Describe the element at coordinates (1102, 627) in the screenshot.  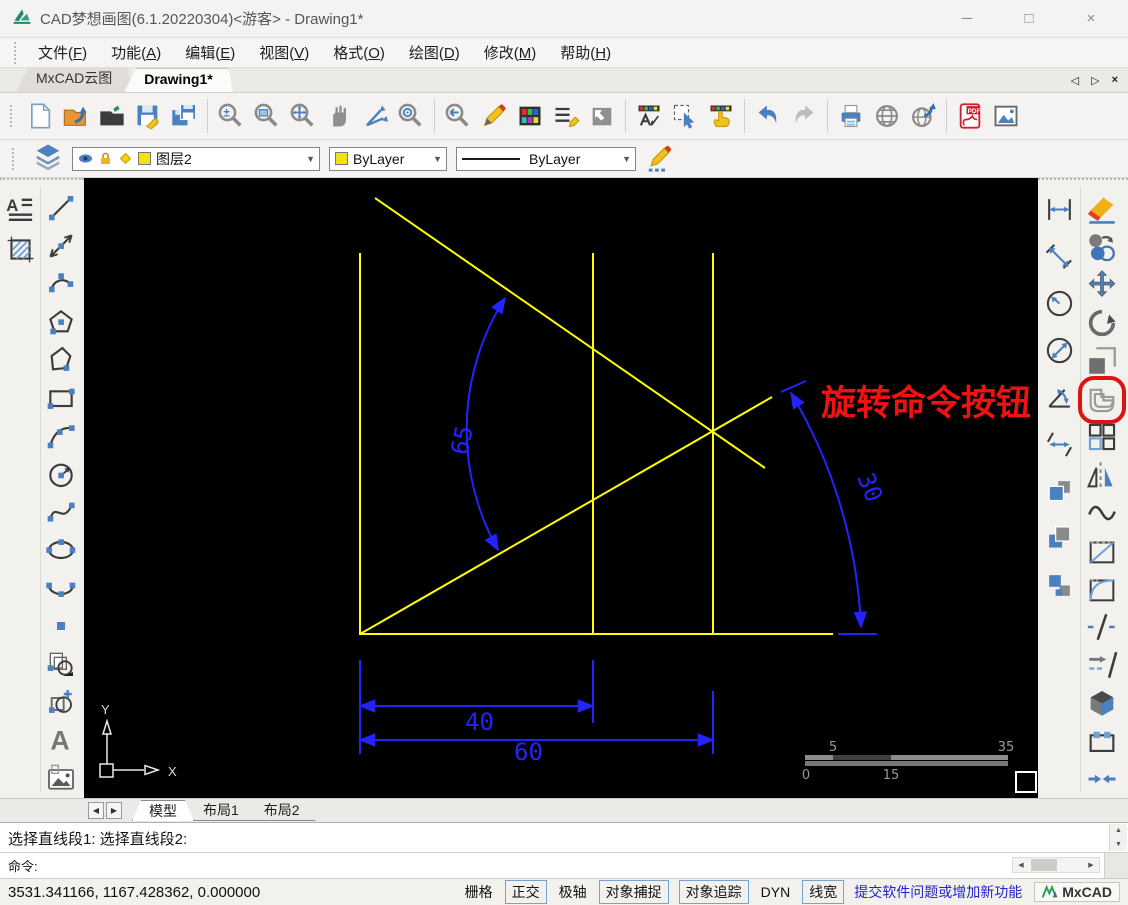
I see `break-button` at that location.